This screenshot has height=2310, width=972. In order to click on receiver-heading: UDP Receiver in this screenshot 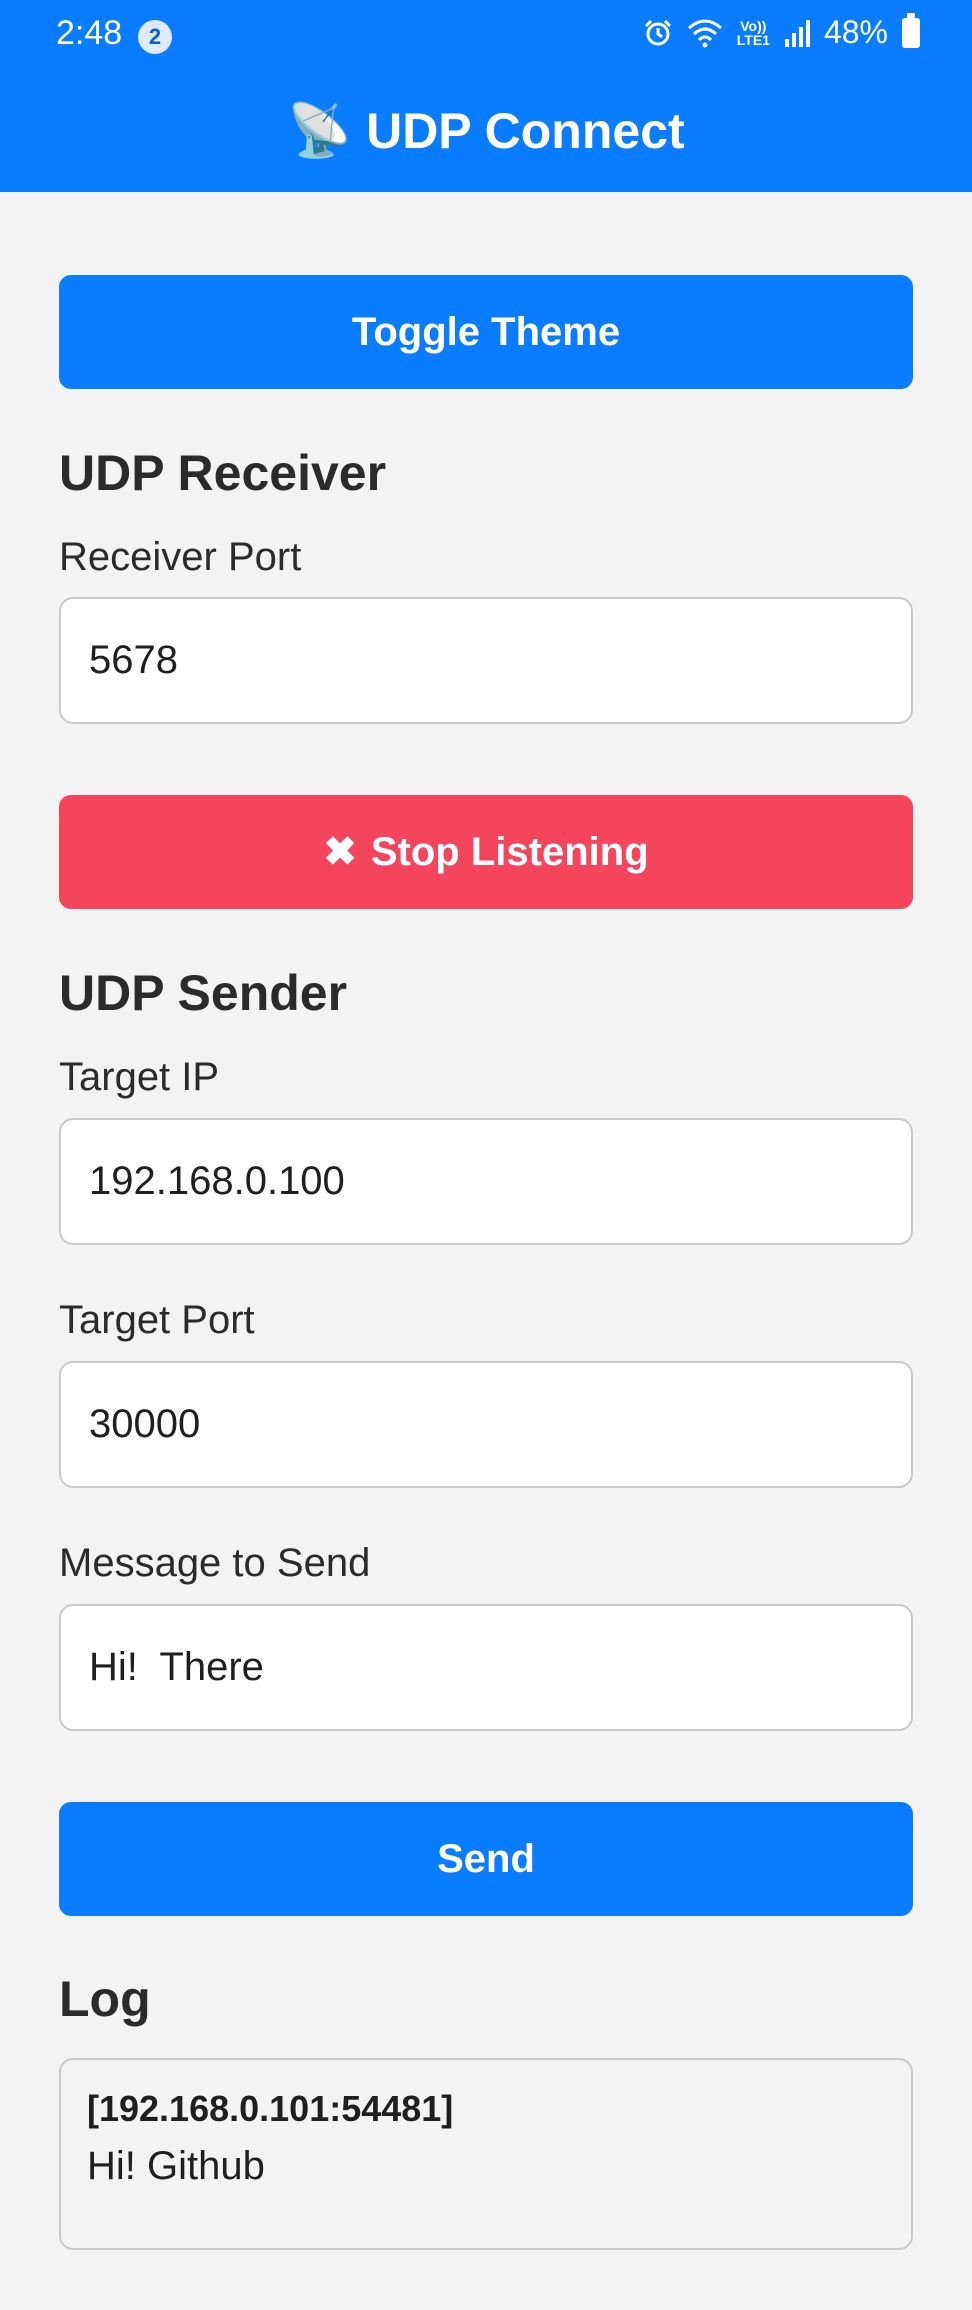, I will do `click(223, 473)`.